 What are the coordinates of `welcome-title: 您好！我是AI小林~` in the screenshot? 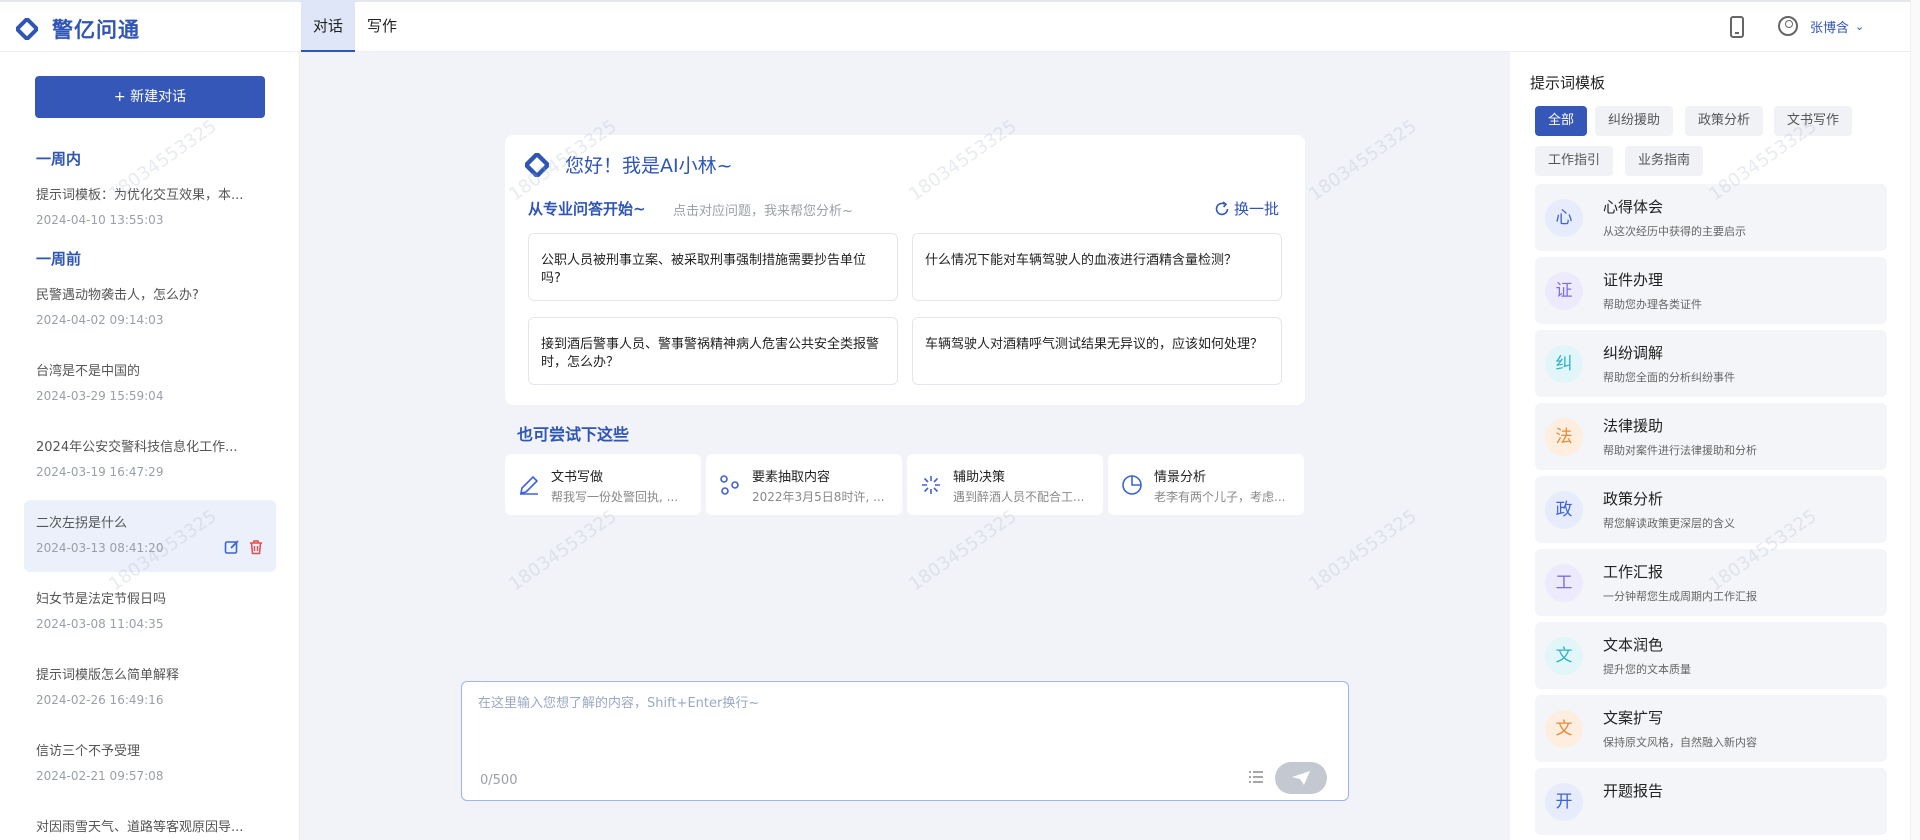 It's located at (649, 166).